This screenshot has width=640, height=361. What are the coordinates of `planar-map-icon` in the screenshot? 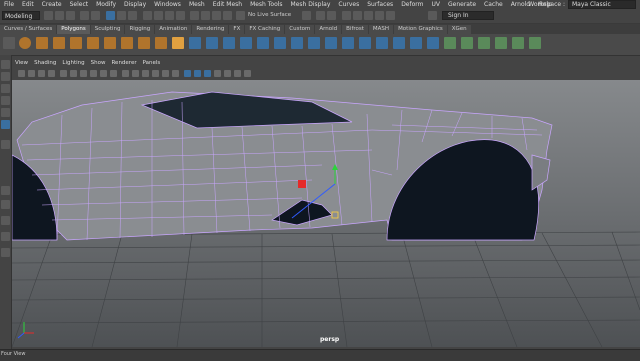 It's located at (467, 43).